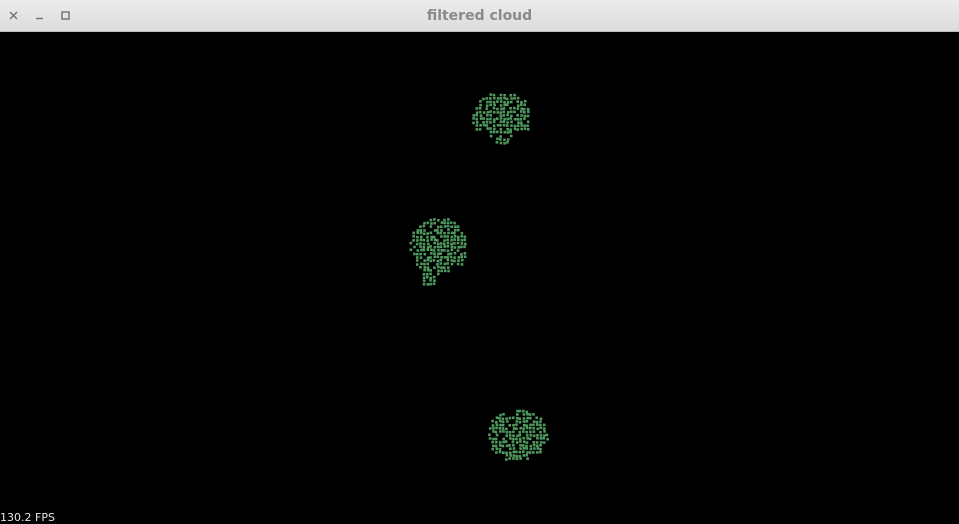 The image size is (959, 524). What do you see at coordinates (27, 517) in the screenshot?
I see `fps-counter: 130.2 FPS` at bounding box center [27, 517].